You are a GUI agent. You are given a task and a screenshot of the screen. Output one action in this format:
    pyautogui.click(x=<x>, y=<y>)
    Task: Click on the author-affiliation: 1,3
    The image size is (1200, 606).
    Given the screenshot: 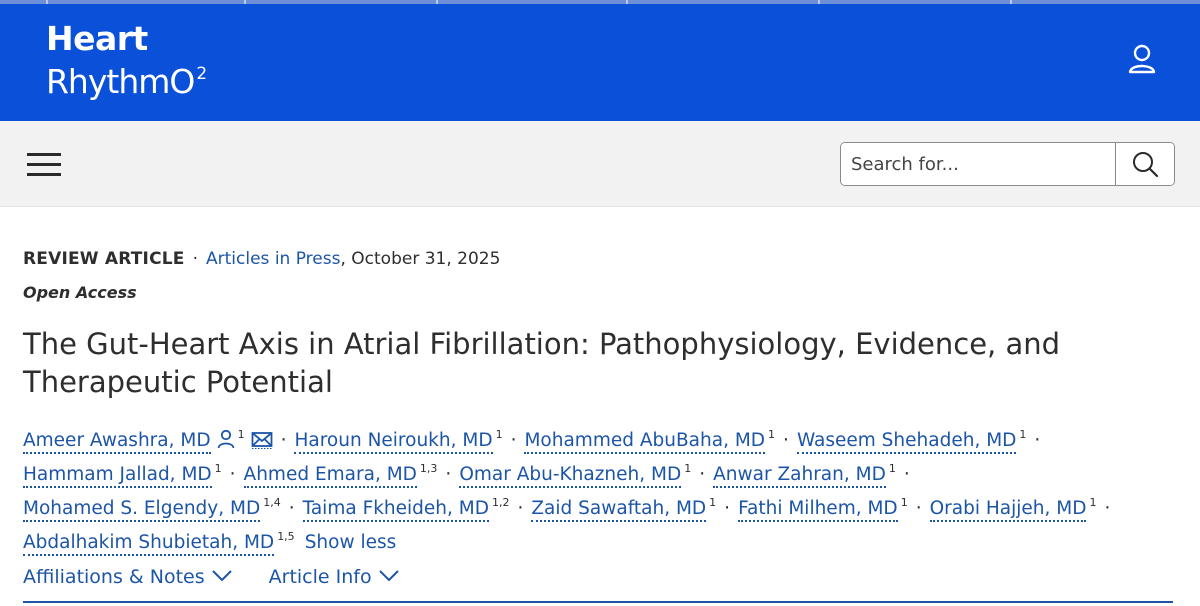 What is the action you would take?
    pyautogui.click(x=428, y=468)
    